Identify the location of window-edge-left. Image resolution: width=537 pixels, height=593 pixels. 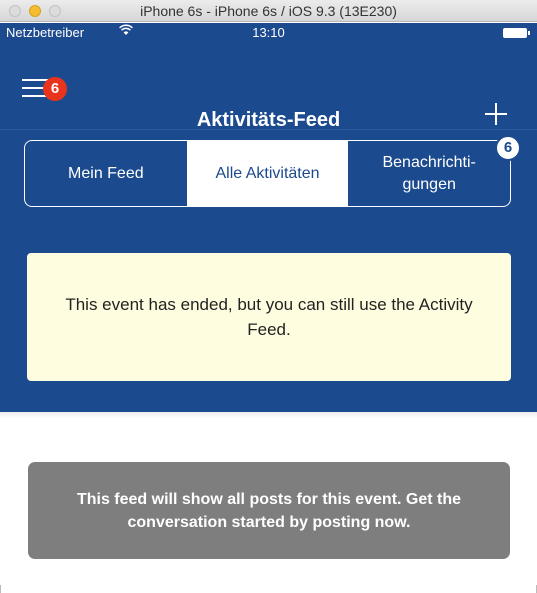
(0, 589).